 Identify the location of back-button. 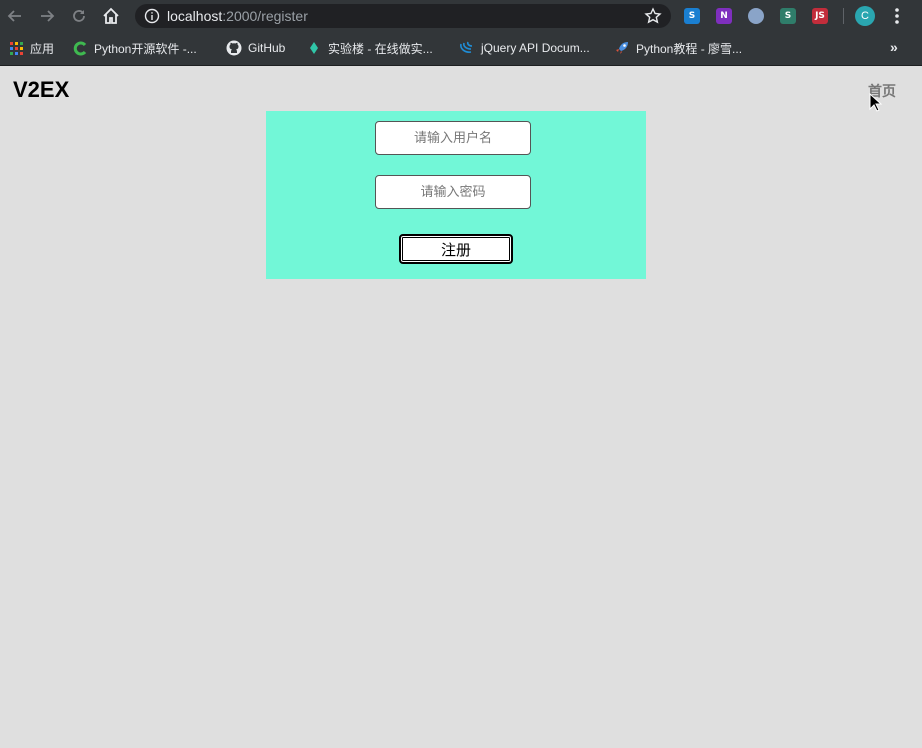
(15, 16).